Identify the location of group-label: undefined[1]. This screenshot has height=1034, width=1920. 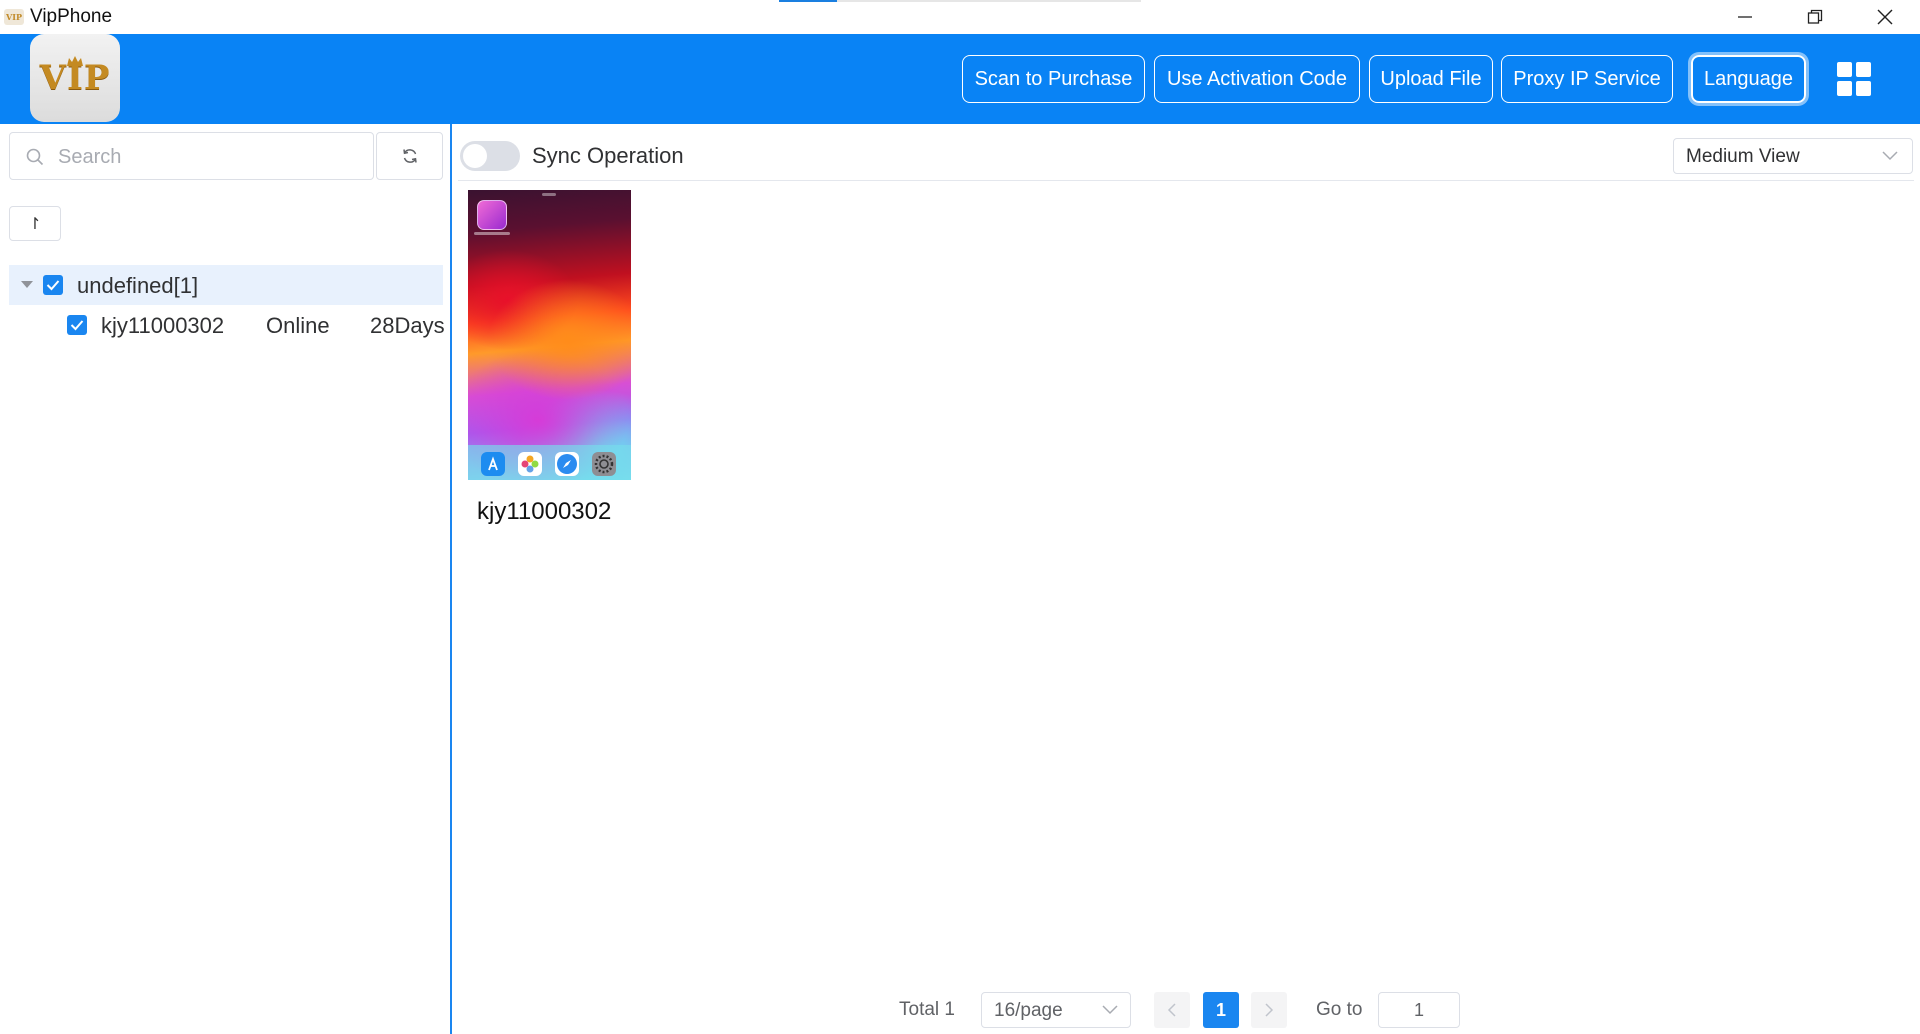
(138, 285).